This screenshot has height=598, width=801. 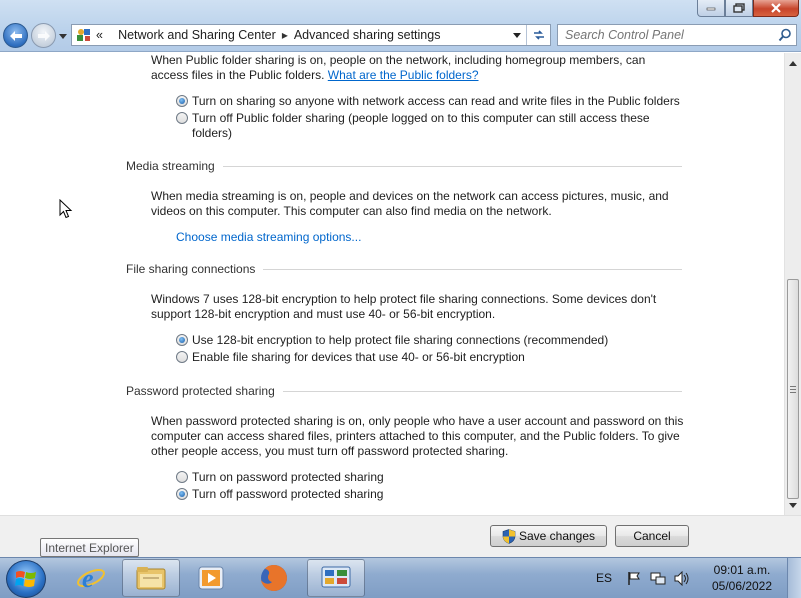 I want to click on password-sharing-off-option: Turn off password protected sharing, so click(x=279, y=494).